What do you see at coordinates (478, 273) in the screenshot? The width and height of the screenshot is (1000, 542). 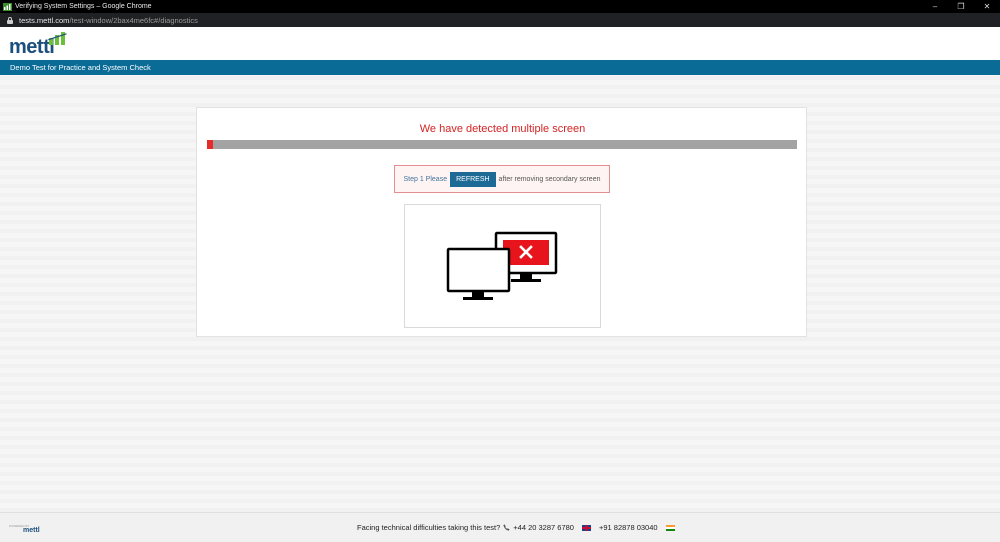 I see `monitor-icon` at bounding box center [478, 273].